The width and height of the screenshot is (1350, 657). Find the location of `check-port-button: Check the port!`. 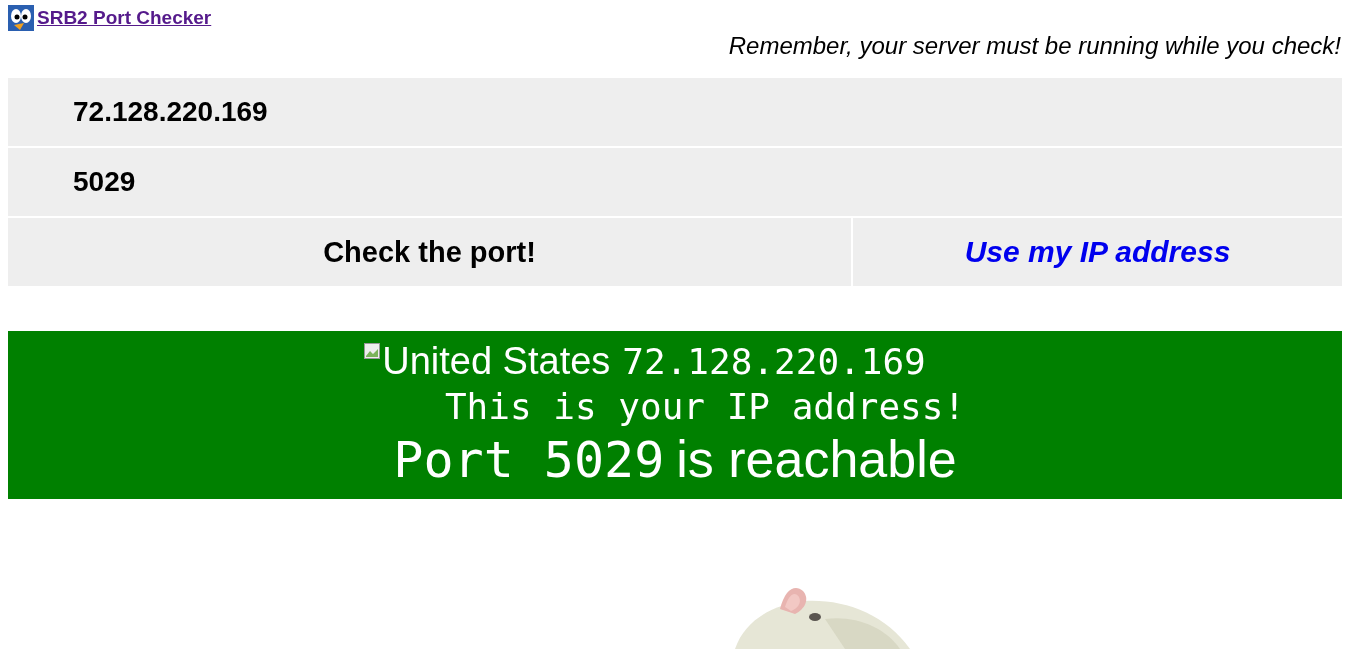

check-port-button: Check the port! is located at coordinates (429, 252).